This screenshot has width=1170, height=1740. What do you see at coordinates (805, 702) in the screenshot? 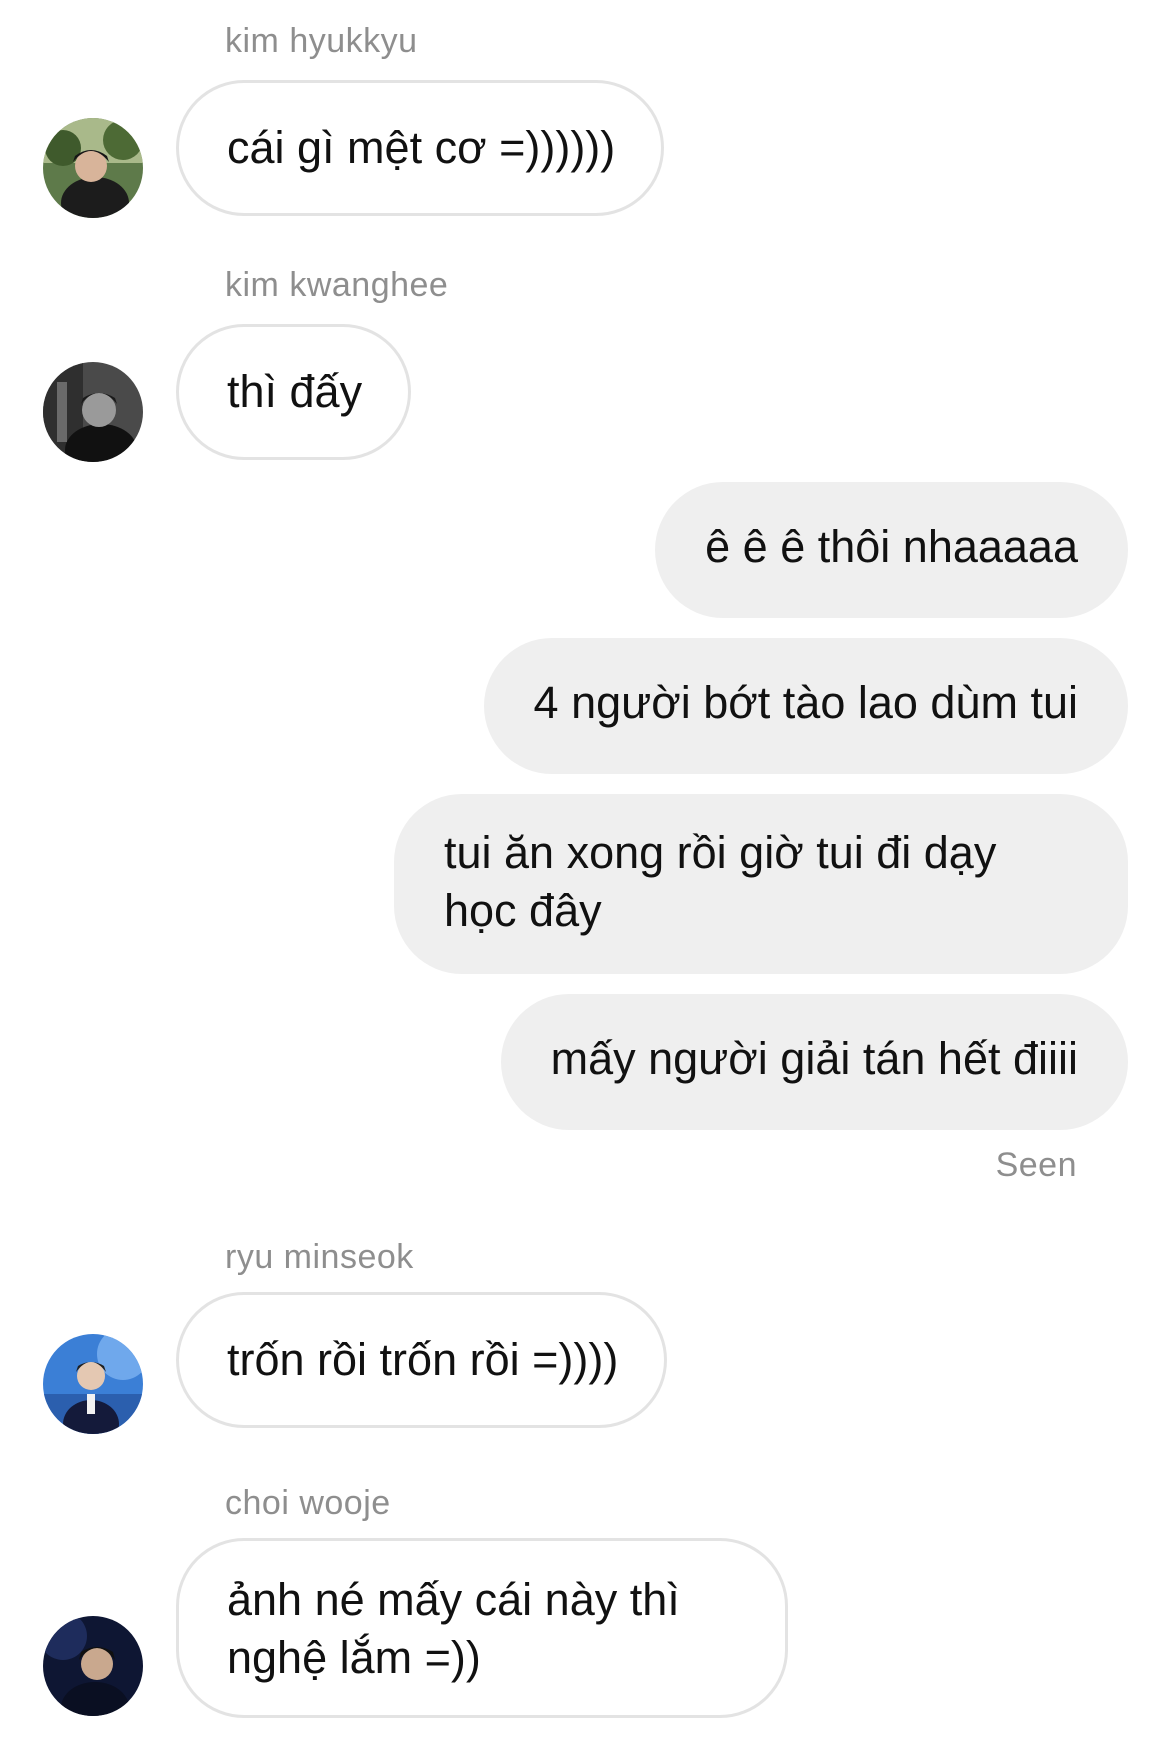
I see `message-text: 4 người bớt tào lao dùm tui` at bounding box center [805, 702].